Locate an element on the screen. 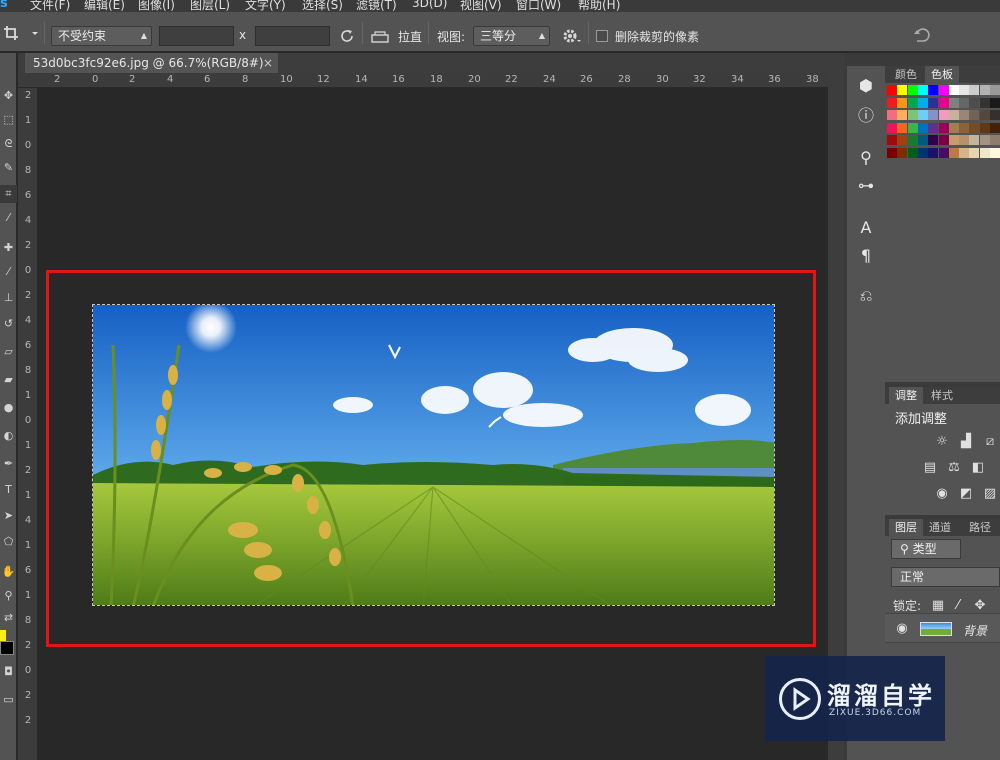 Image resolution: width=1000 pixels, height=760 pixels. crop-icon: ⌗ is located at coordinates (8, 194).